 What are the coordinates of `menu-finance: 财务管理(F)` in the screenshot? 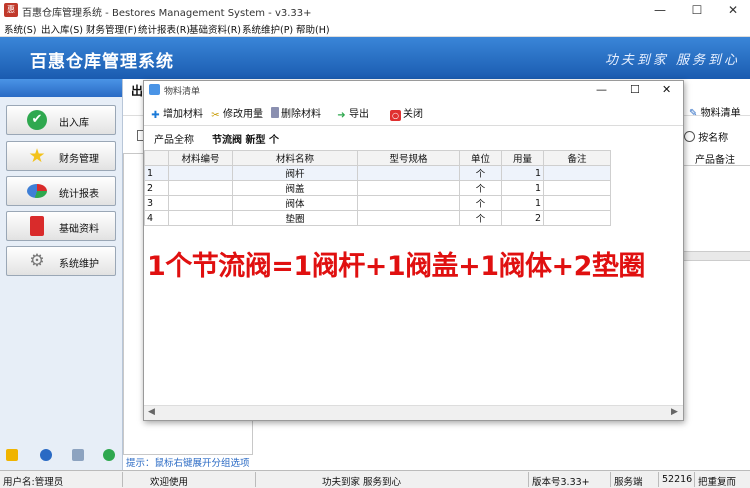 It's located at (111, 29).